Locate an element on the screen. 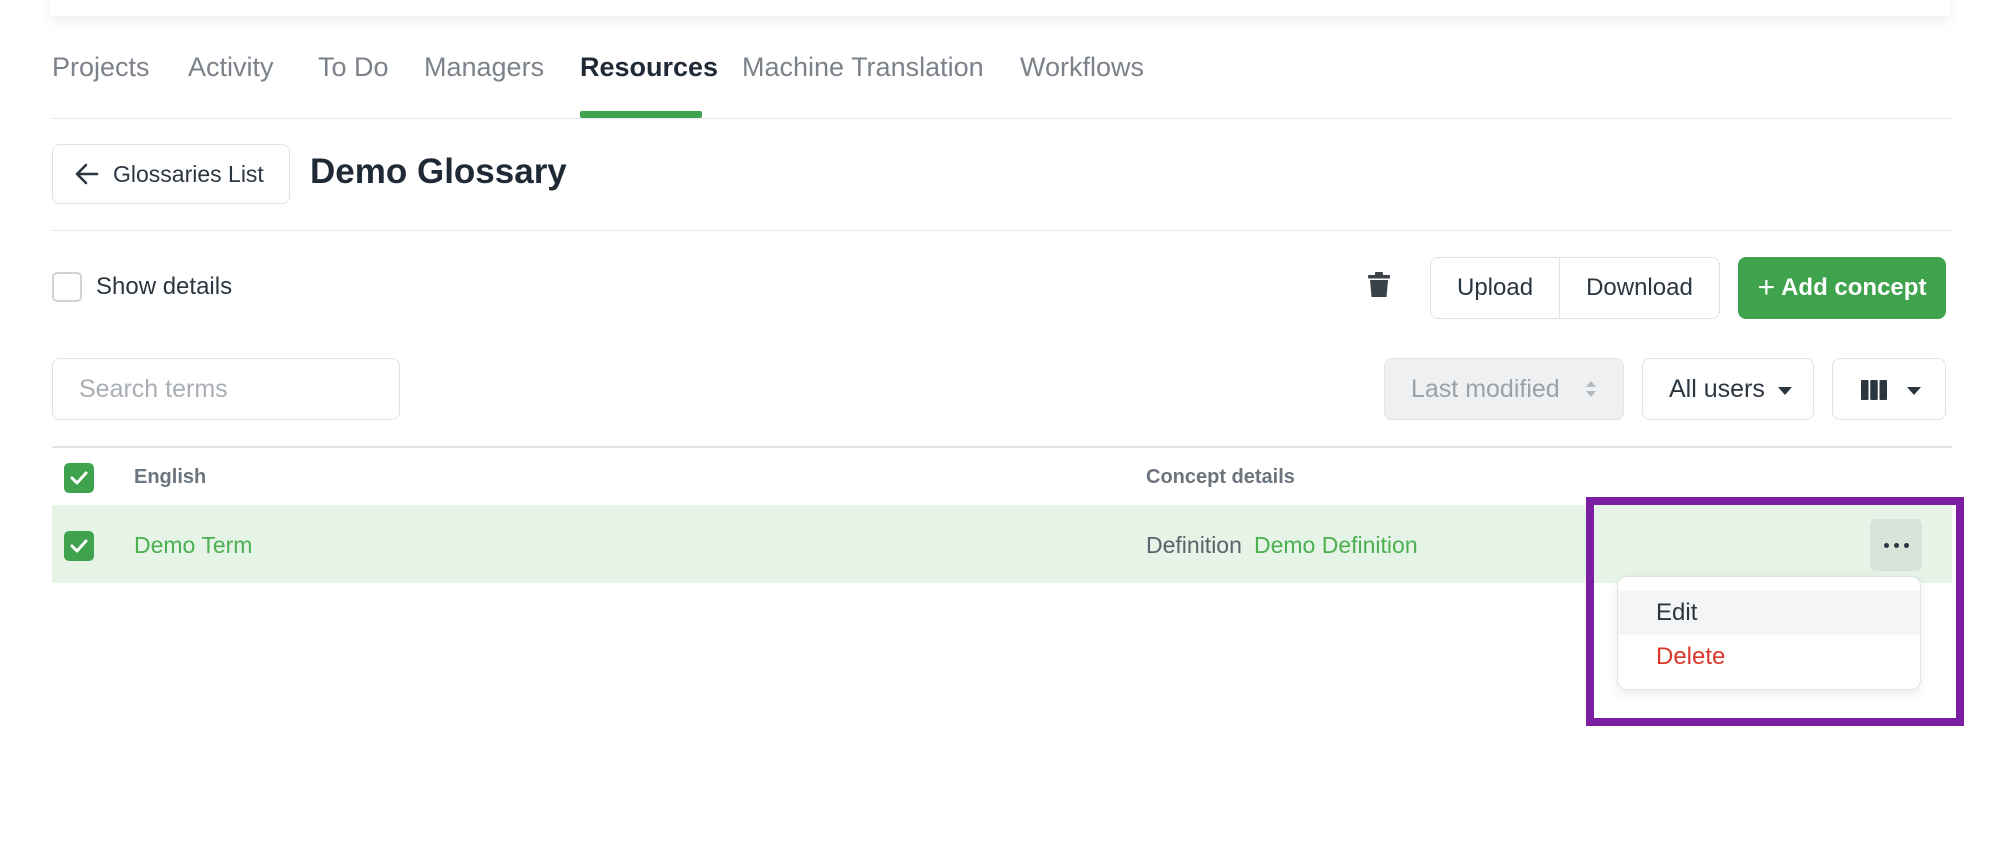 The image size is (2000, 844). row-checkbox is located at coordinates (79, 546).